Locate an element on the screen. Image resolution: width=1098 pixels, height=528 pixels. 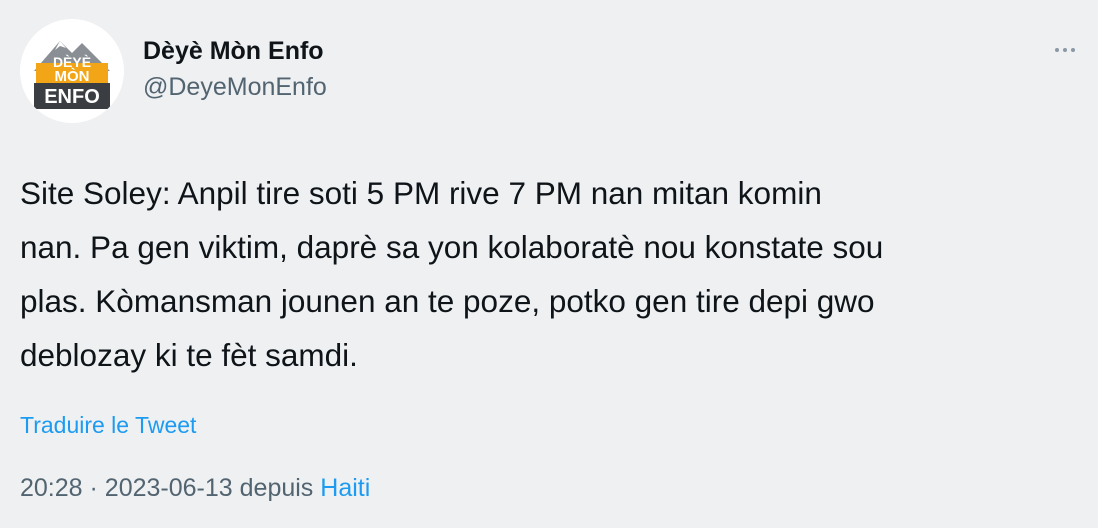
tweet-meta: 20:28 · 2023-06-13 depuis Haiti is located at coordinates (195, 488).